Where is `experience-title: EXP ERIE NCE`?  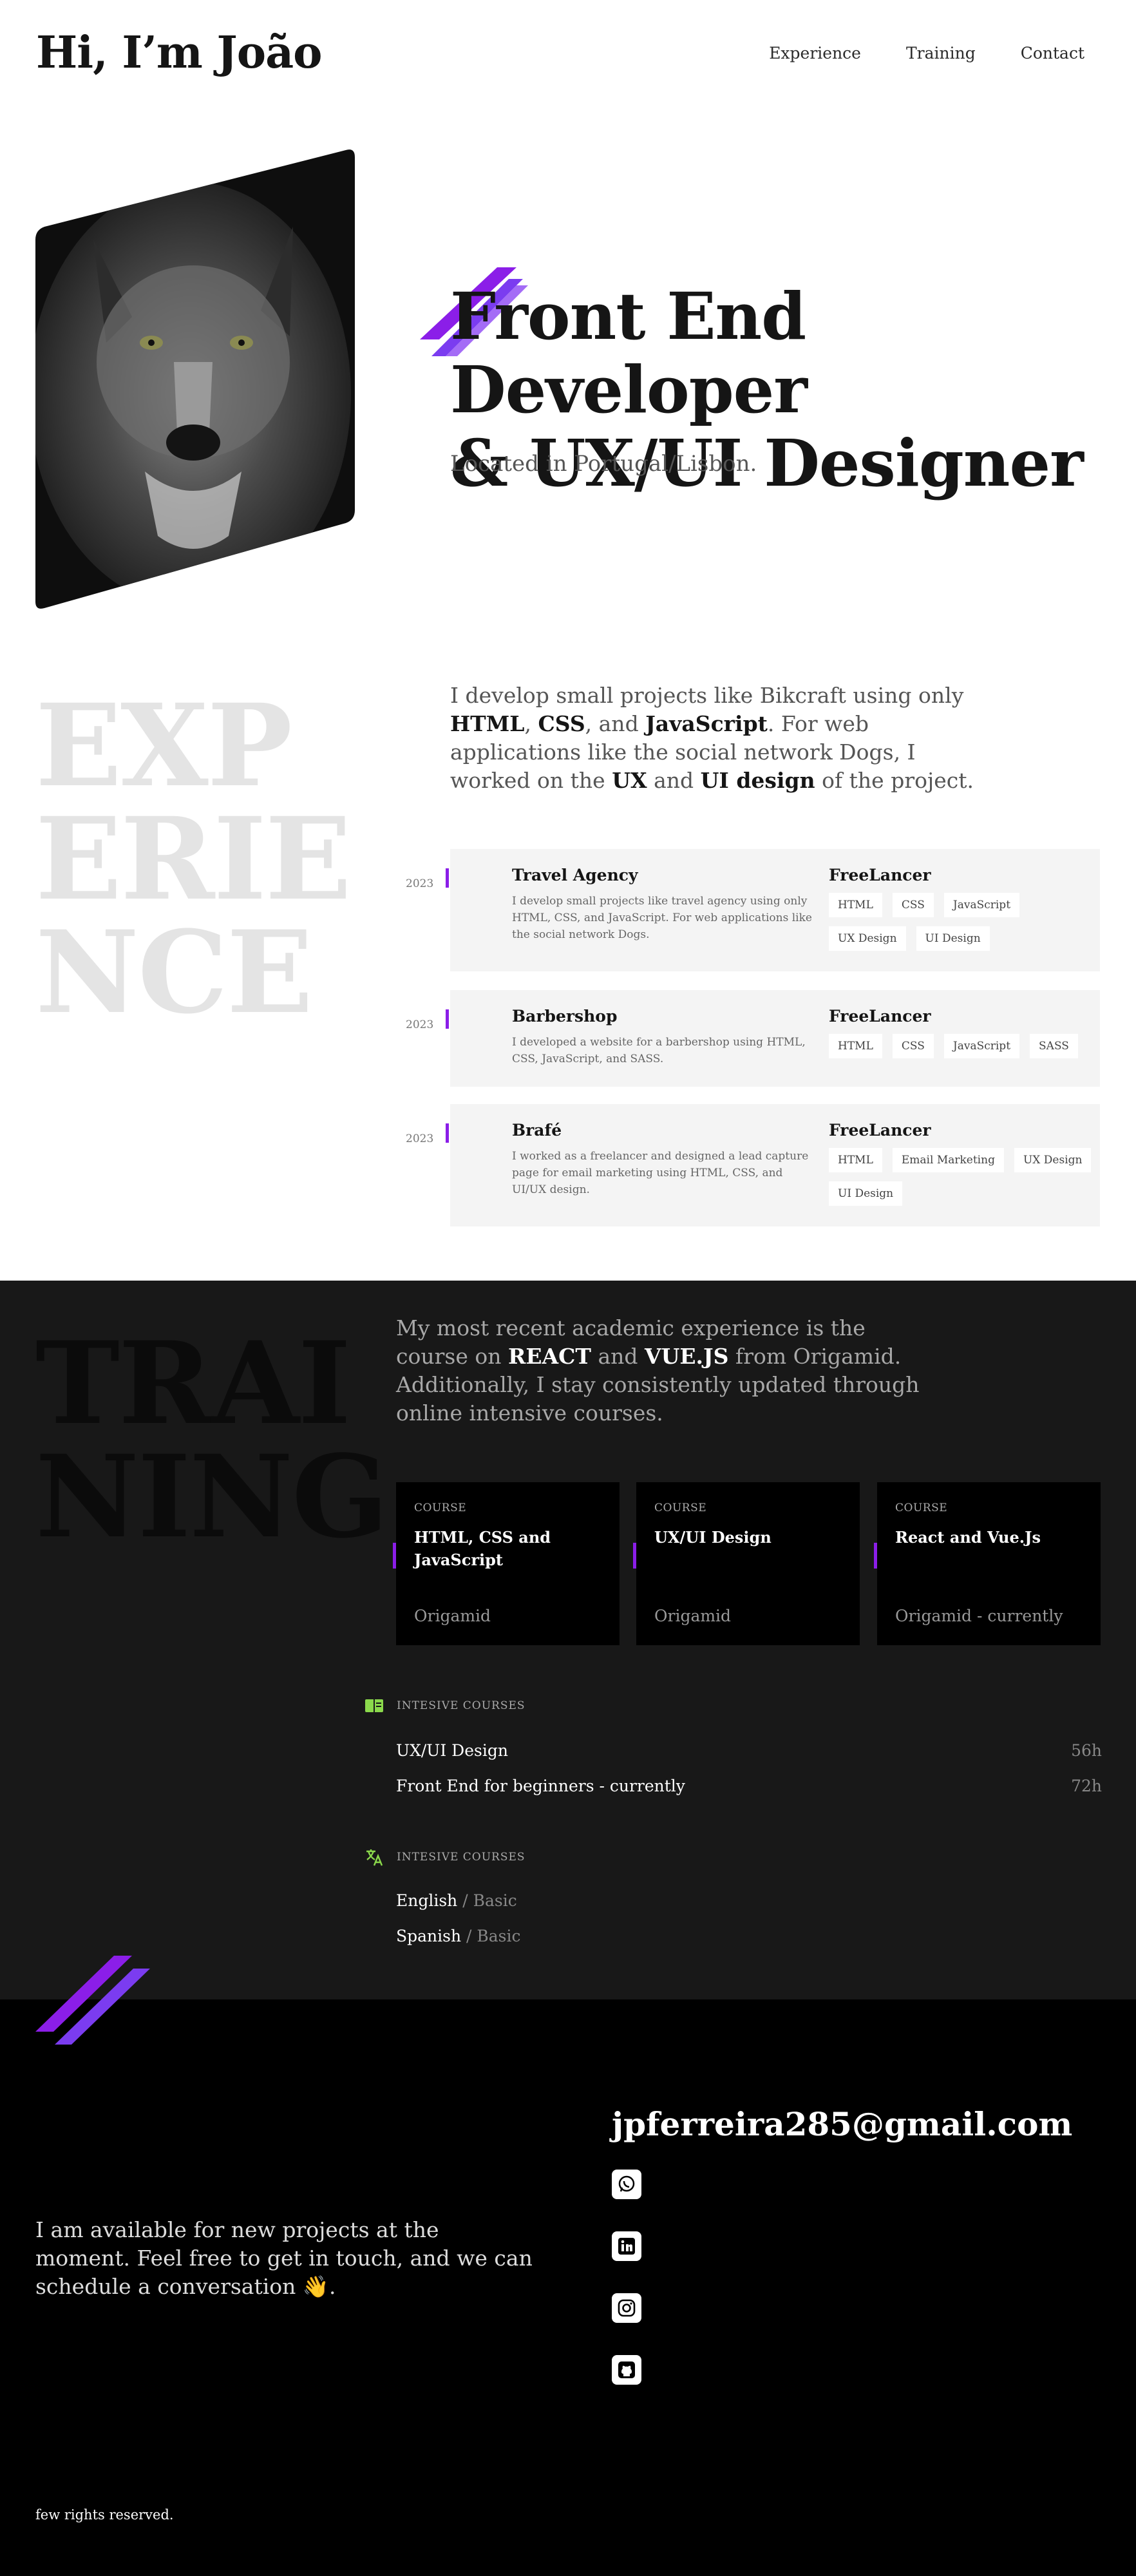 experience-title: EXP ERIE NCE is located at coordinates (194, 859).